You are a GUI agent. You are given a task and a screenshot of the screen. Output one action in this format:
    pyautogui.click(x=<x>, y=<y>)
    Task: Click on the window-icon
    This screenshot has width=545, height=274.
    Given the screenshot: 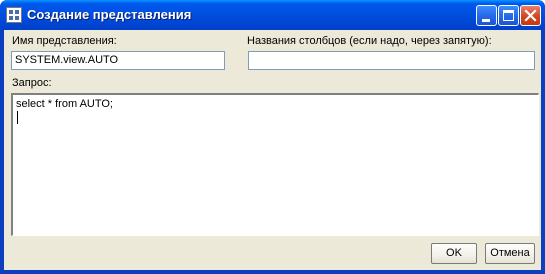 What is the action you would take?
    pyautogui.click(x=14, y=15)
    